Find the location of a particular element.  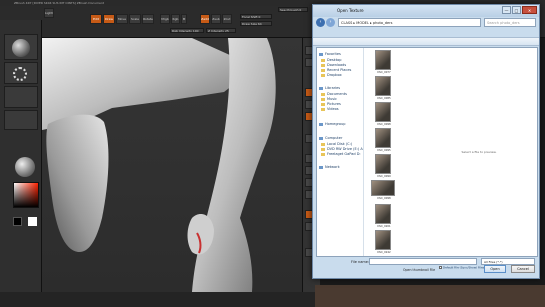

nav-freeagent-drive: Freelaget GaPad D: is located at coordinates (341, 154).